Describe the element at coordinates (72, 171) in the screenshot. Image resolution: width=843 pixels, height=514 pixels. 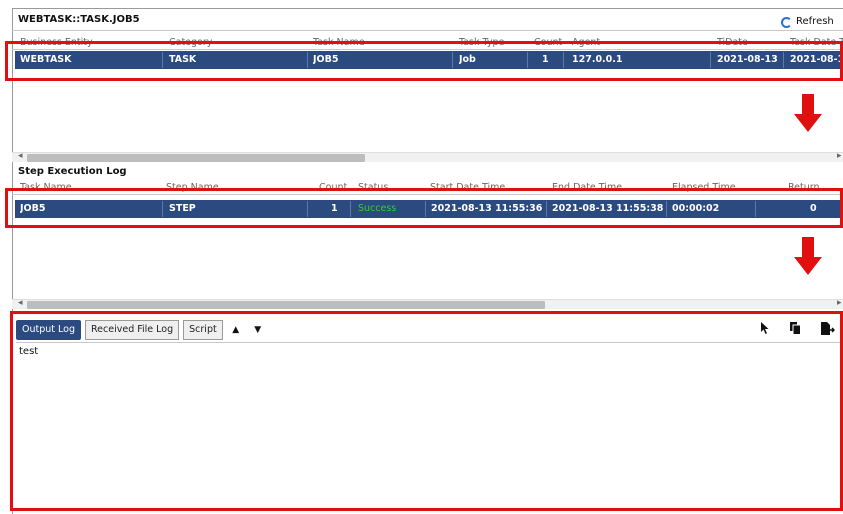
I see `step-panel-title: Step Execution Log` at that location.